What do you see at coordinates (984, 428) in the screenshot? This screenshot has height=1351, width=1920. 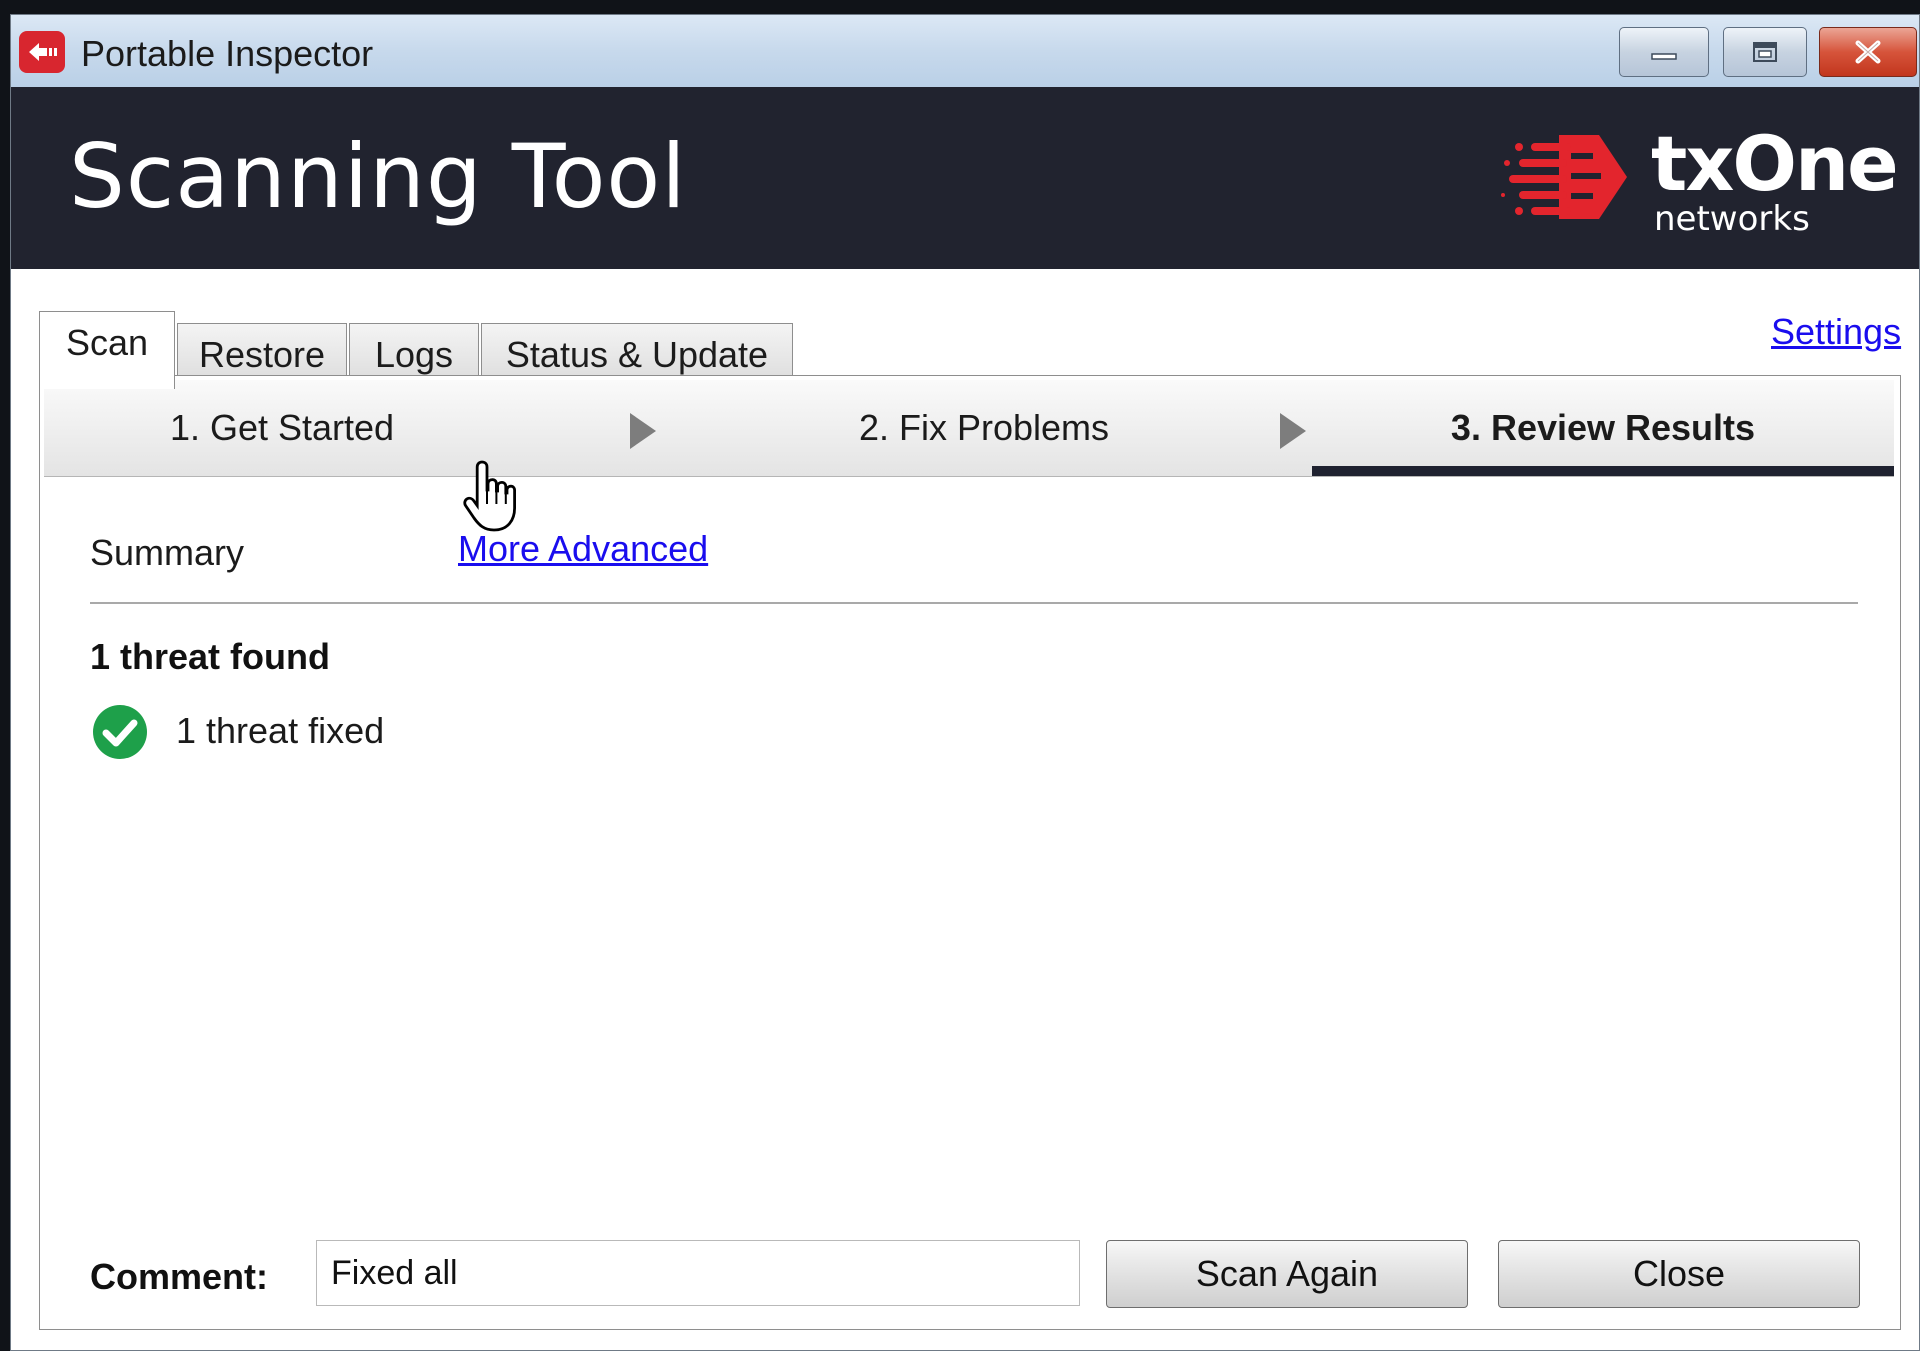 I see `step-fix-problems: 2. Fix Problems` at bounding box center [984, 428].